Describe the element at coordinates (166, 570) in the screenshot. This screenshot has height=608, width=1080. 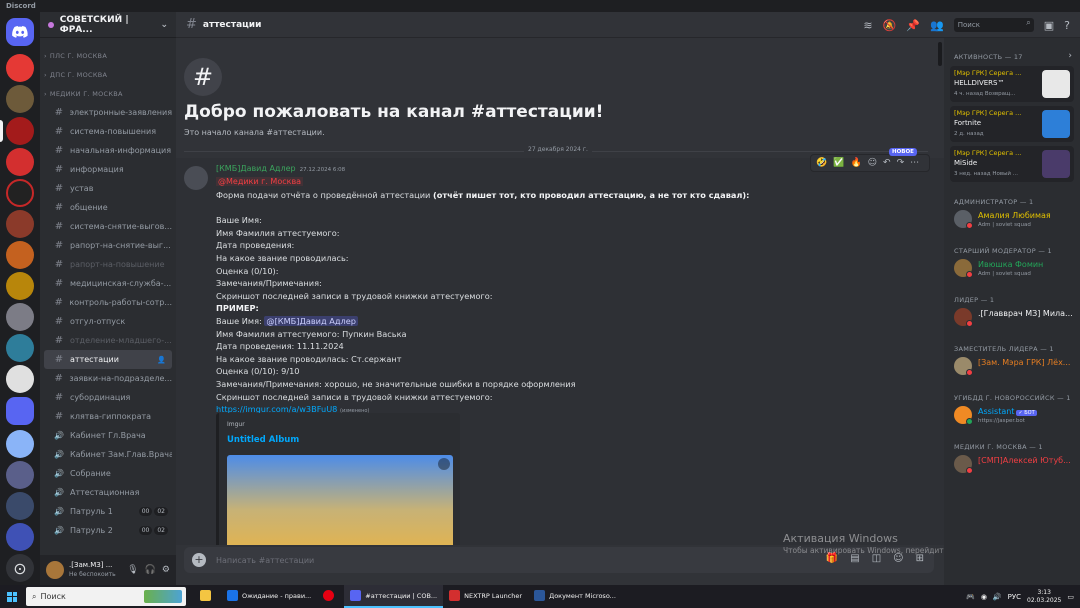
I see `gear-icon: ⚙` at that location.